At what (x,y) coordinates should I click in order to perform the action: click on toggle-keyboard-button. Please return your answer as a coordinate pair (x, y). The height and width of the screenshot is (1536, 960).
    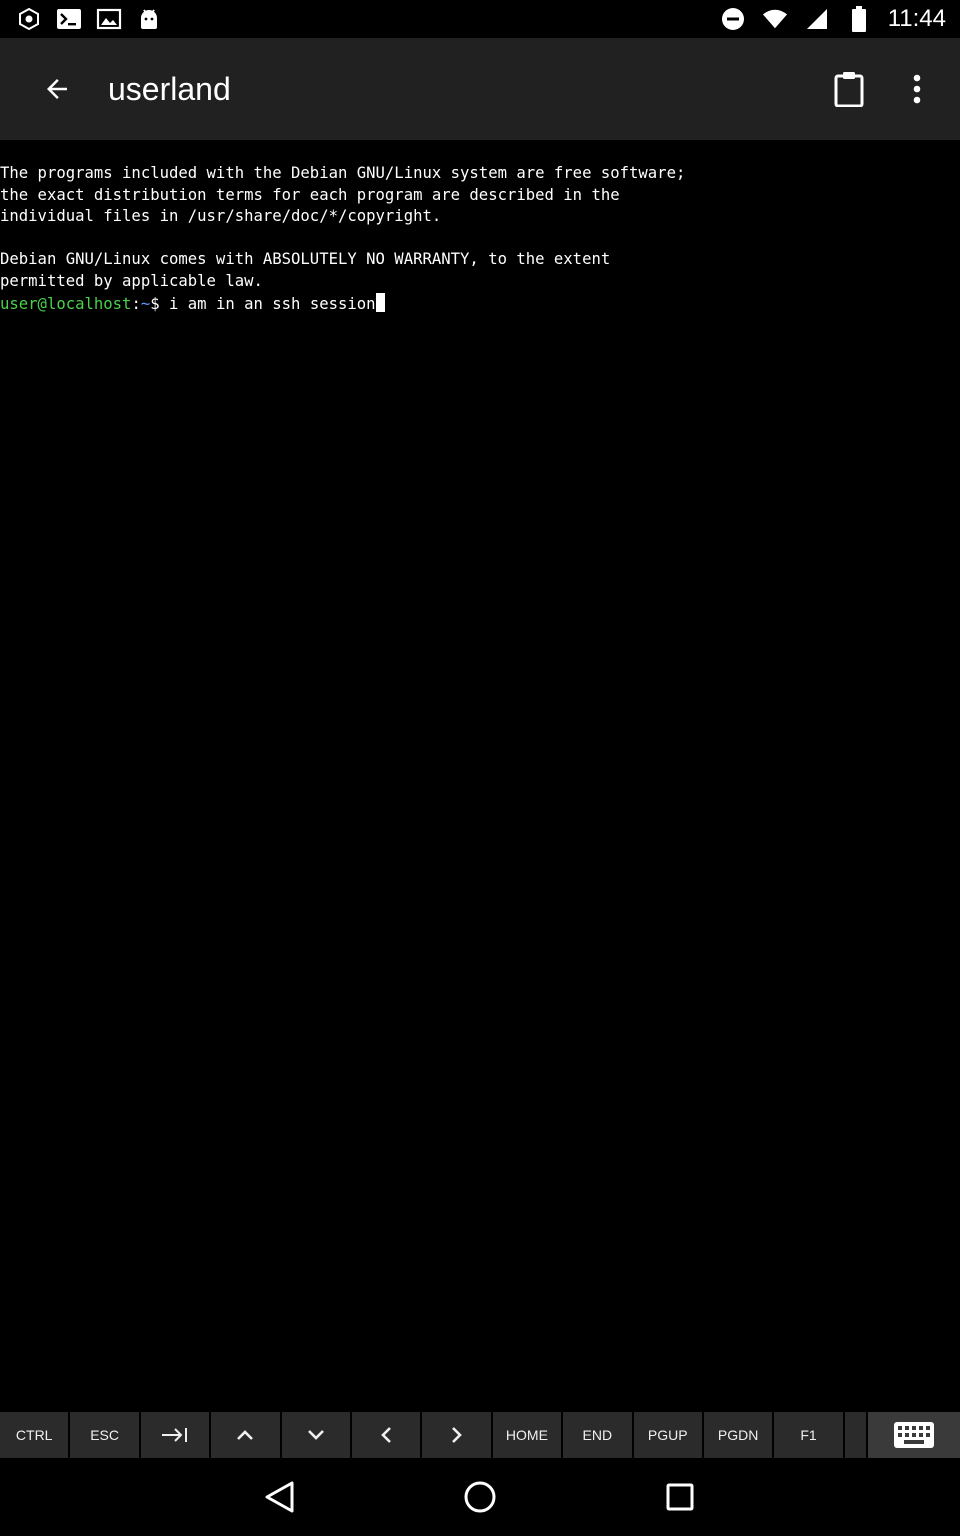
    Looking at the image, I should click on (914, 1435).